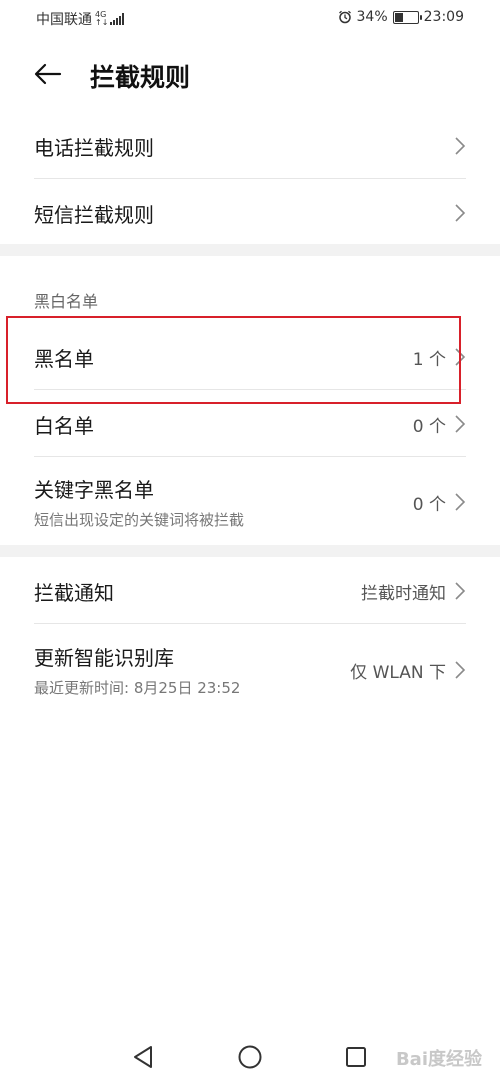  What do you see at coordinates (250, 424) in the screenshot?
I see `list-item-whitelist: 白名单 0 个` at bounding box center [250, 424].